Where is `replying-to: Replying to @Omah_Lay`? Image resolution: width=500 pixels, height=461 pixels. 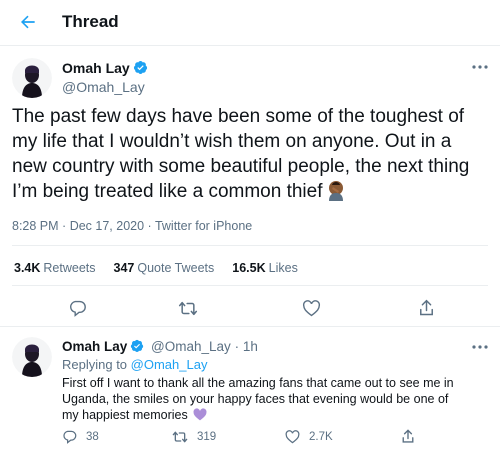
replying-to: Replying to @Omah_Lay is located at coordinates (135, 364).